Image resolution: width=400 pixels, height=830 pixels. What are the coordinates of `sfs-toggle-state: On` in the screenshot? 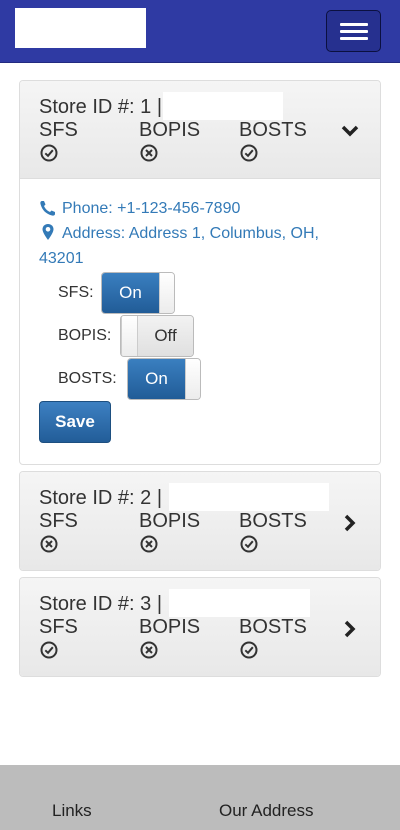 It's located at (130, 293).